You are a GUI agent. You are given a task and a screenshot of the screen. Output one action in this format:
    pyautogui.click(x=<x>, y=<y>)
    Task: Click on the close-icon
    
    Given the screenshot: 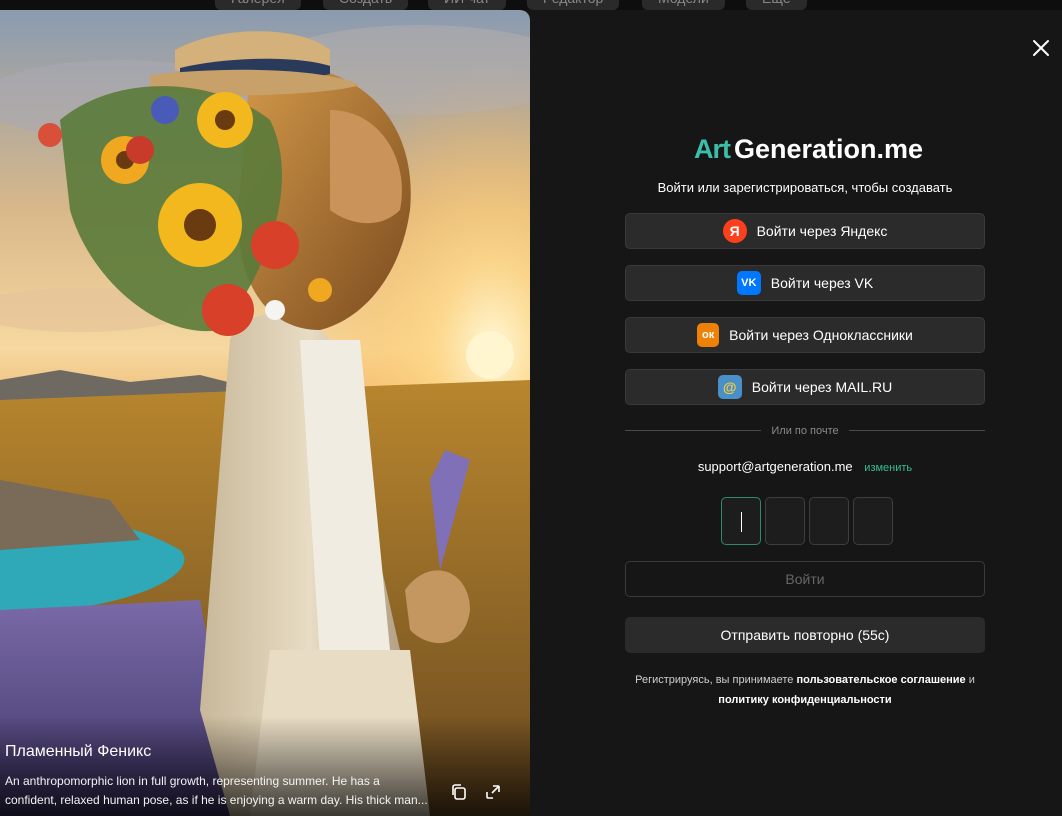 What is the action you would take?
    pyautogui.click(x=1041, y=48)
    